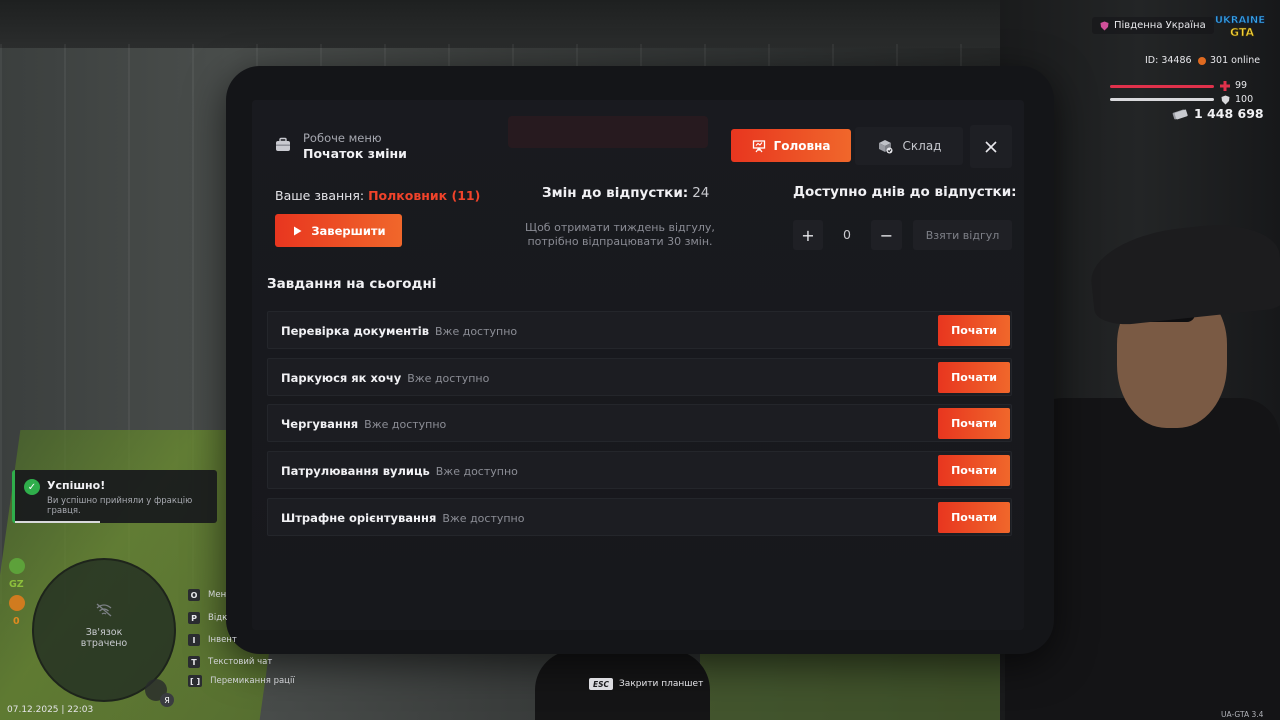  I want to click on online-count: 301 online, so click(1229, 60).